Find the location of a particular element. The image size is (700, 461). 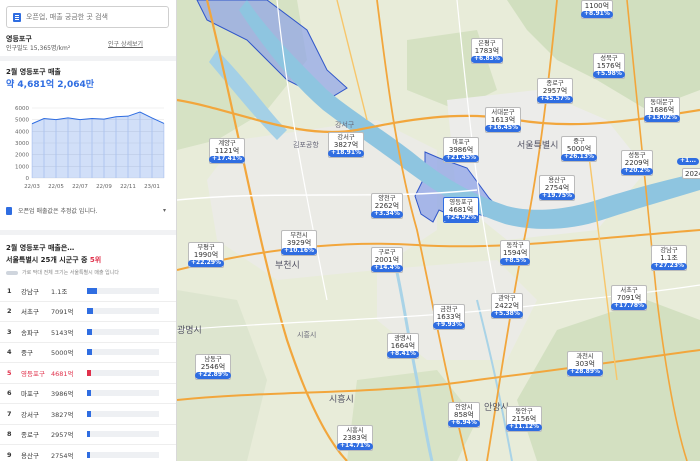

map-label-anyang: 안양시 858억 +6.94% is located at coordinates (464, 415).